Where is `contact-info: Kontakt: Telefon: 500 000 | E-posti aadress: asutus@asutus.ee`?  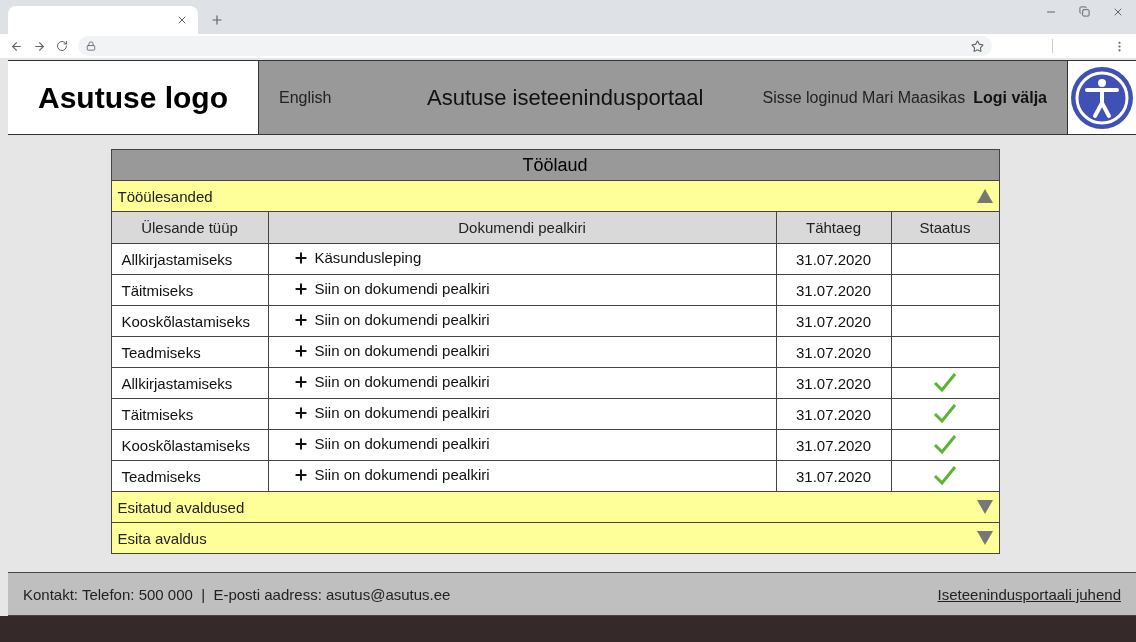
contact-info: Kontakt: Telefon: 500 000 | E-posti aadress: asutus@asutus.ee is located at coordinates (237, 594).